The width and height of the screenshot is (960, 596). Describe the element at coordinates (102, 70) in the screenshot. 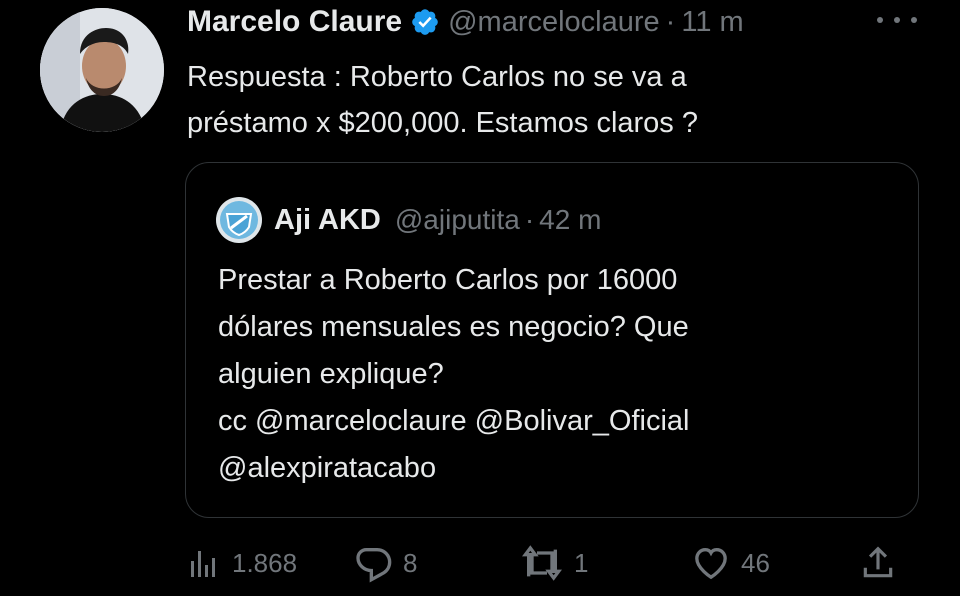

I see `author-avatar` at that location.